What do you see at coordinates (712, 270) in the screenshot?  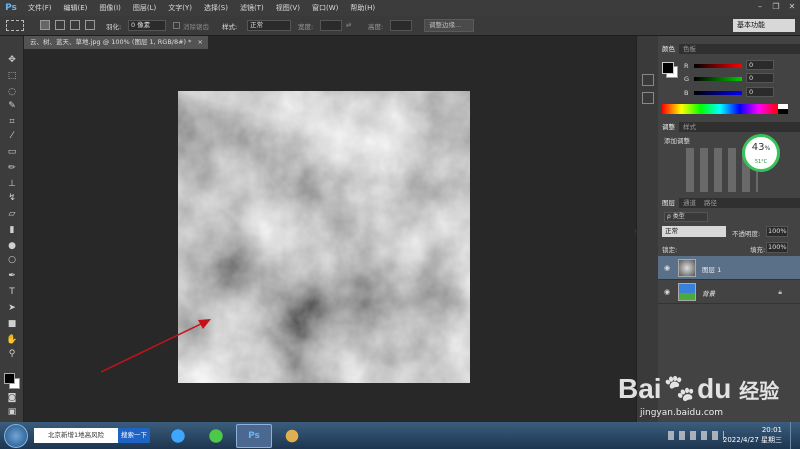 I see `layer1-name: 图层 1` at bounding box center [712, 270].